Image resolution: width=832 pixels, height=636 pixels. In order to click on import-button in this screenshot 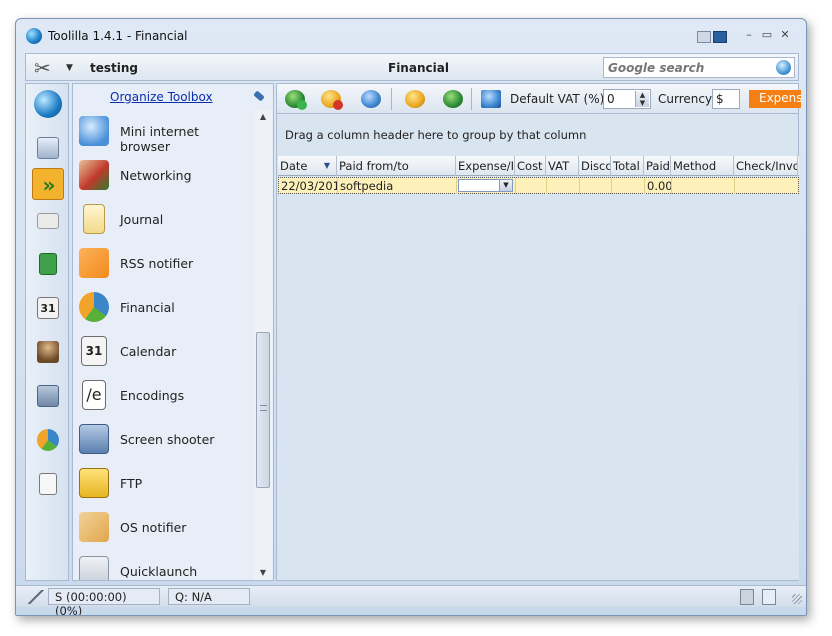, I will do `click(415, 99)`.